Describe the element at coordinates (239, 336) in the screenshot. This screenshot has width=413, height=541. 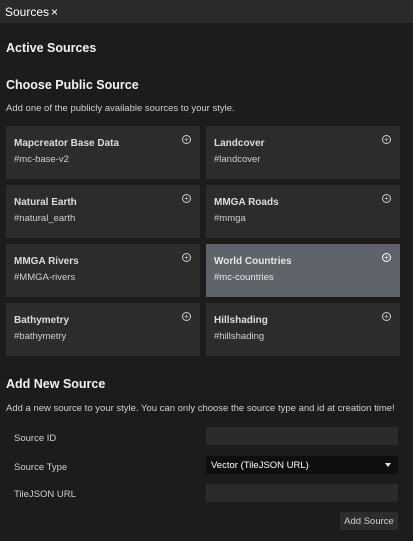
I see `public-source-id: #hillshading` at that location.